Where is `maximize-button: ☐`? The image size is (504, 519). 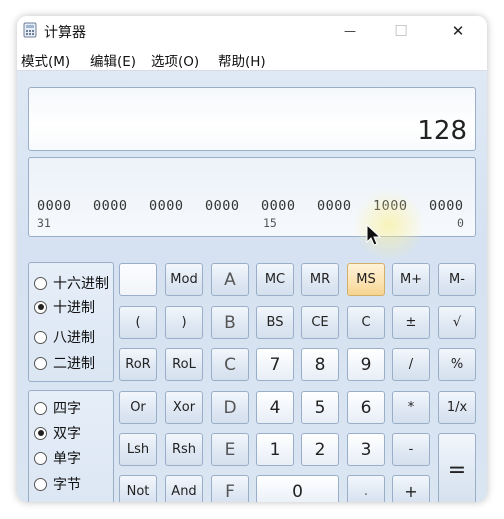
maximize-button: ☐ is located at coordinates (401, 31).